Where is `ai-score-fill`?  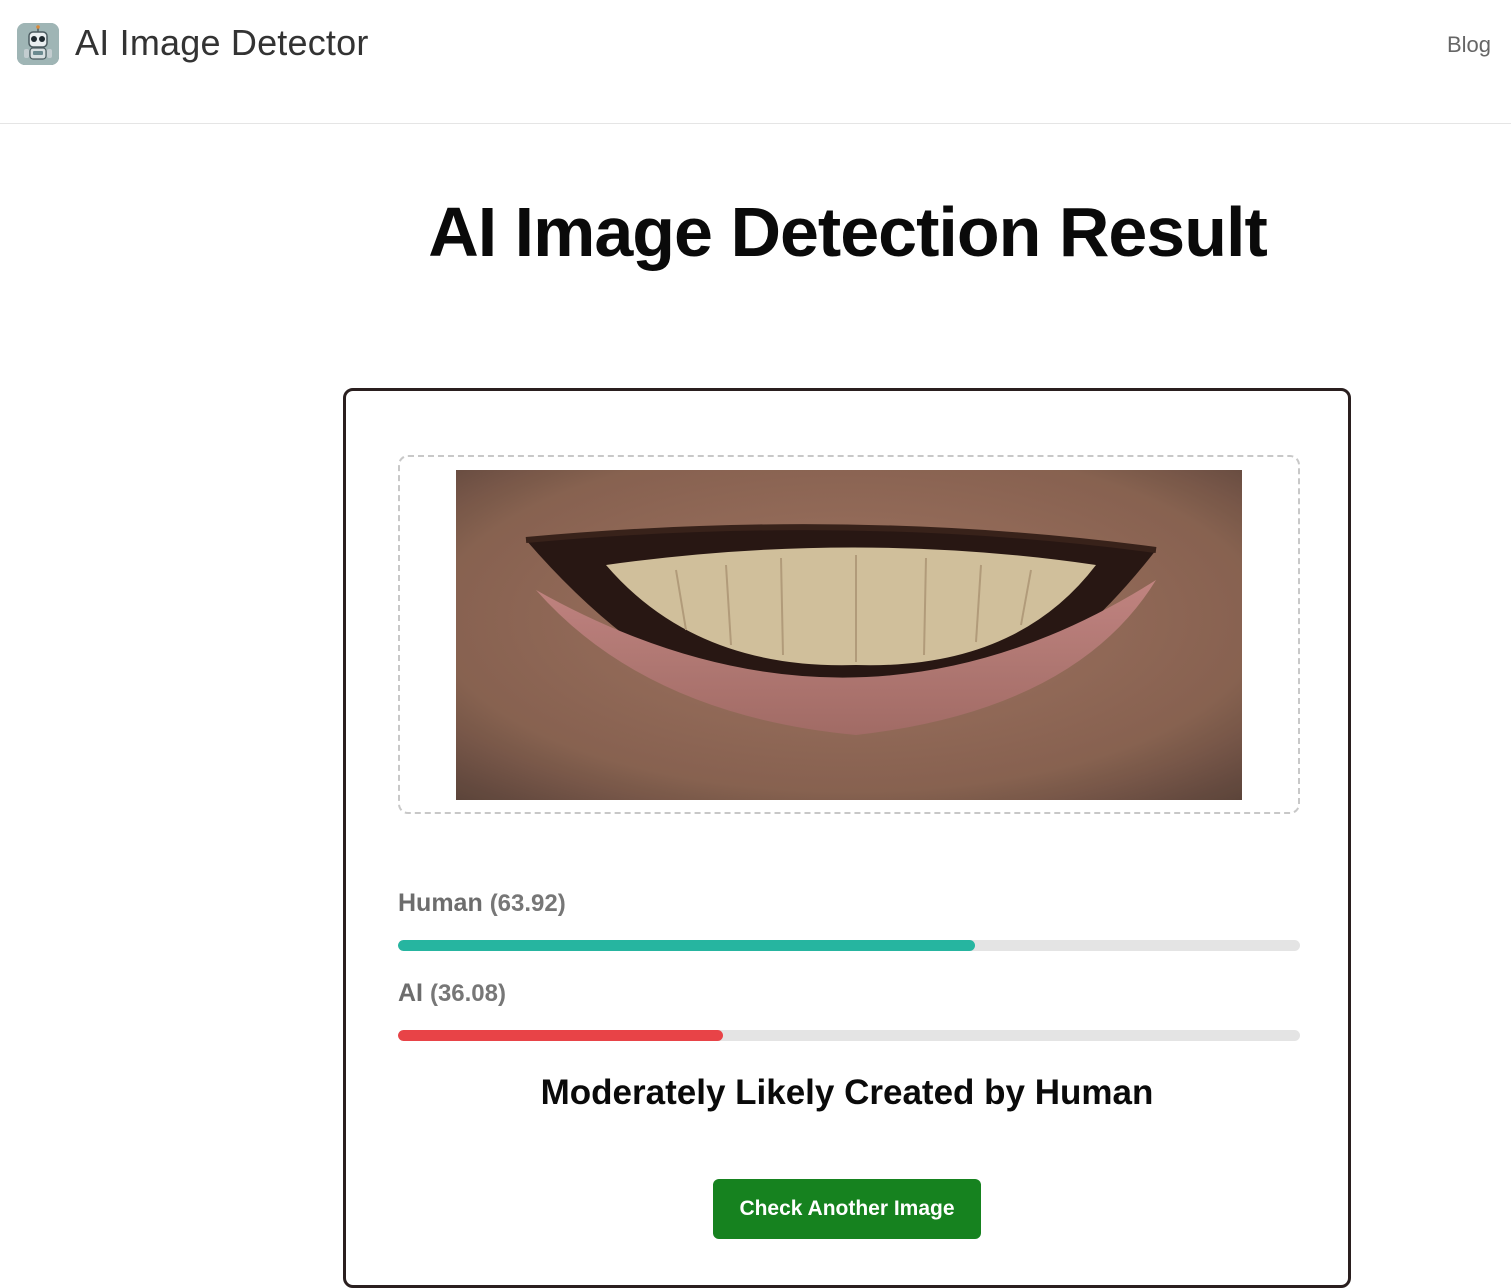 ai-score-fill is located at coordinates (561, 1035).